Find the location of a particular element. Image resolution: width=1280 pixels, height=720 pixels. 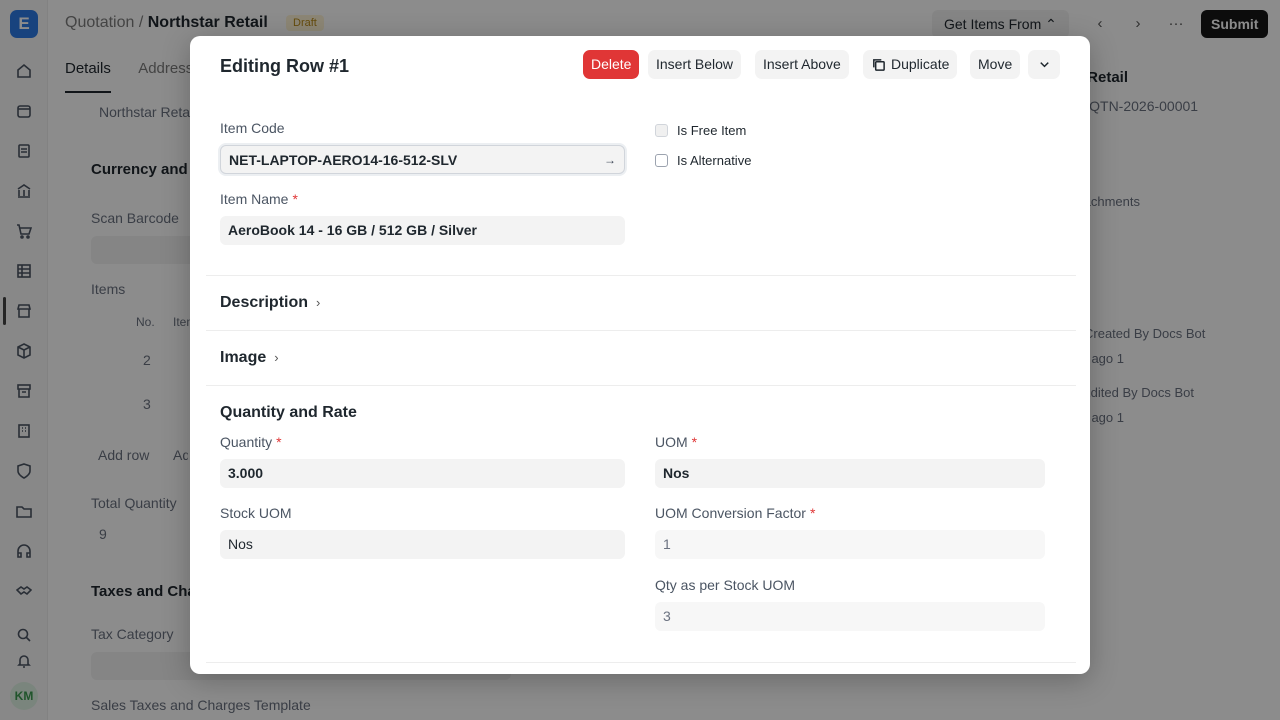

item-code-field: NET-LAPTOP-AERO14-16-512-SLV → is located at coordinates (422, 159).